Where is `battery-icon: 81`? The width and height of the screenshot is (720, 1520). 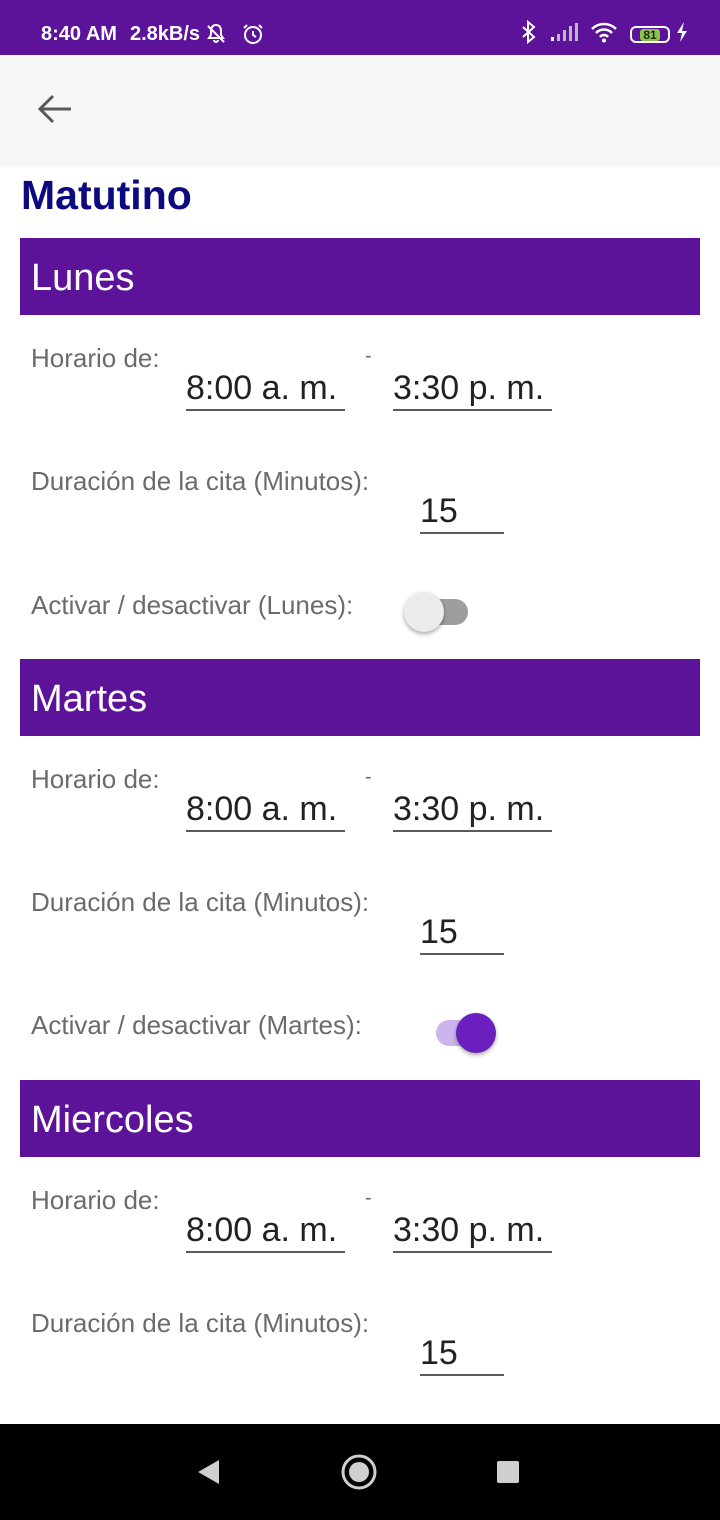
battery-icon: 81 is located at coordinates (650, 34).